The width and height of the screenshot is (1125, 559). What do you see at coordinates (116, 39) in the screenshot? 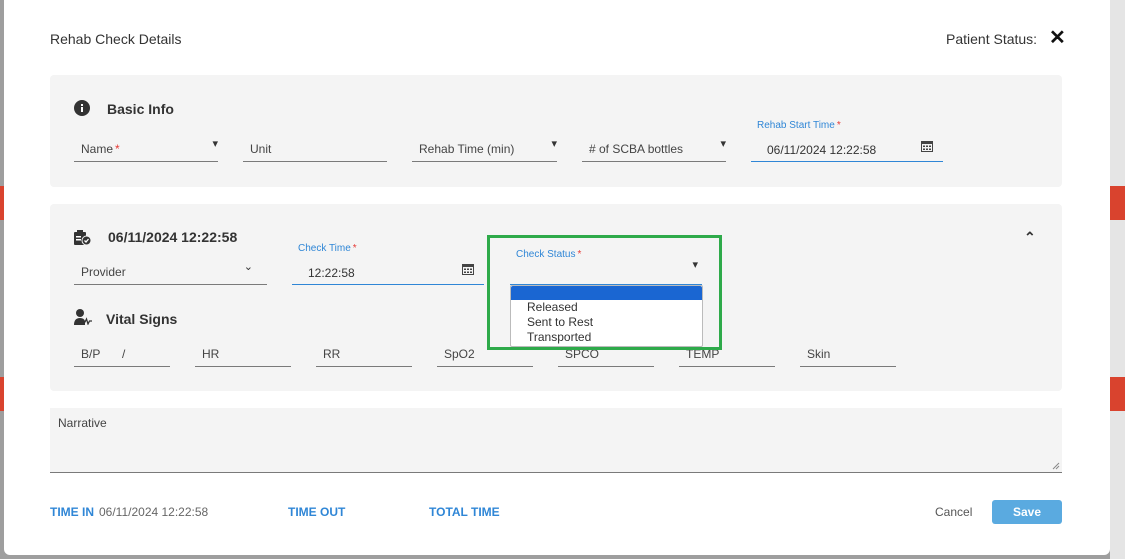
I see `dialog-title: Rehab Check Details` at bounding box center [116, 39].